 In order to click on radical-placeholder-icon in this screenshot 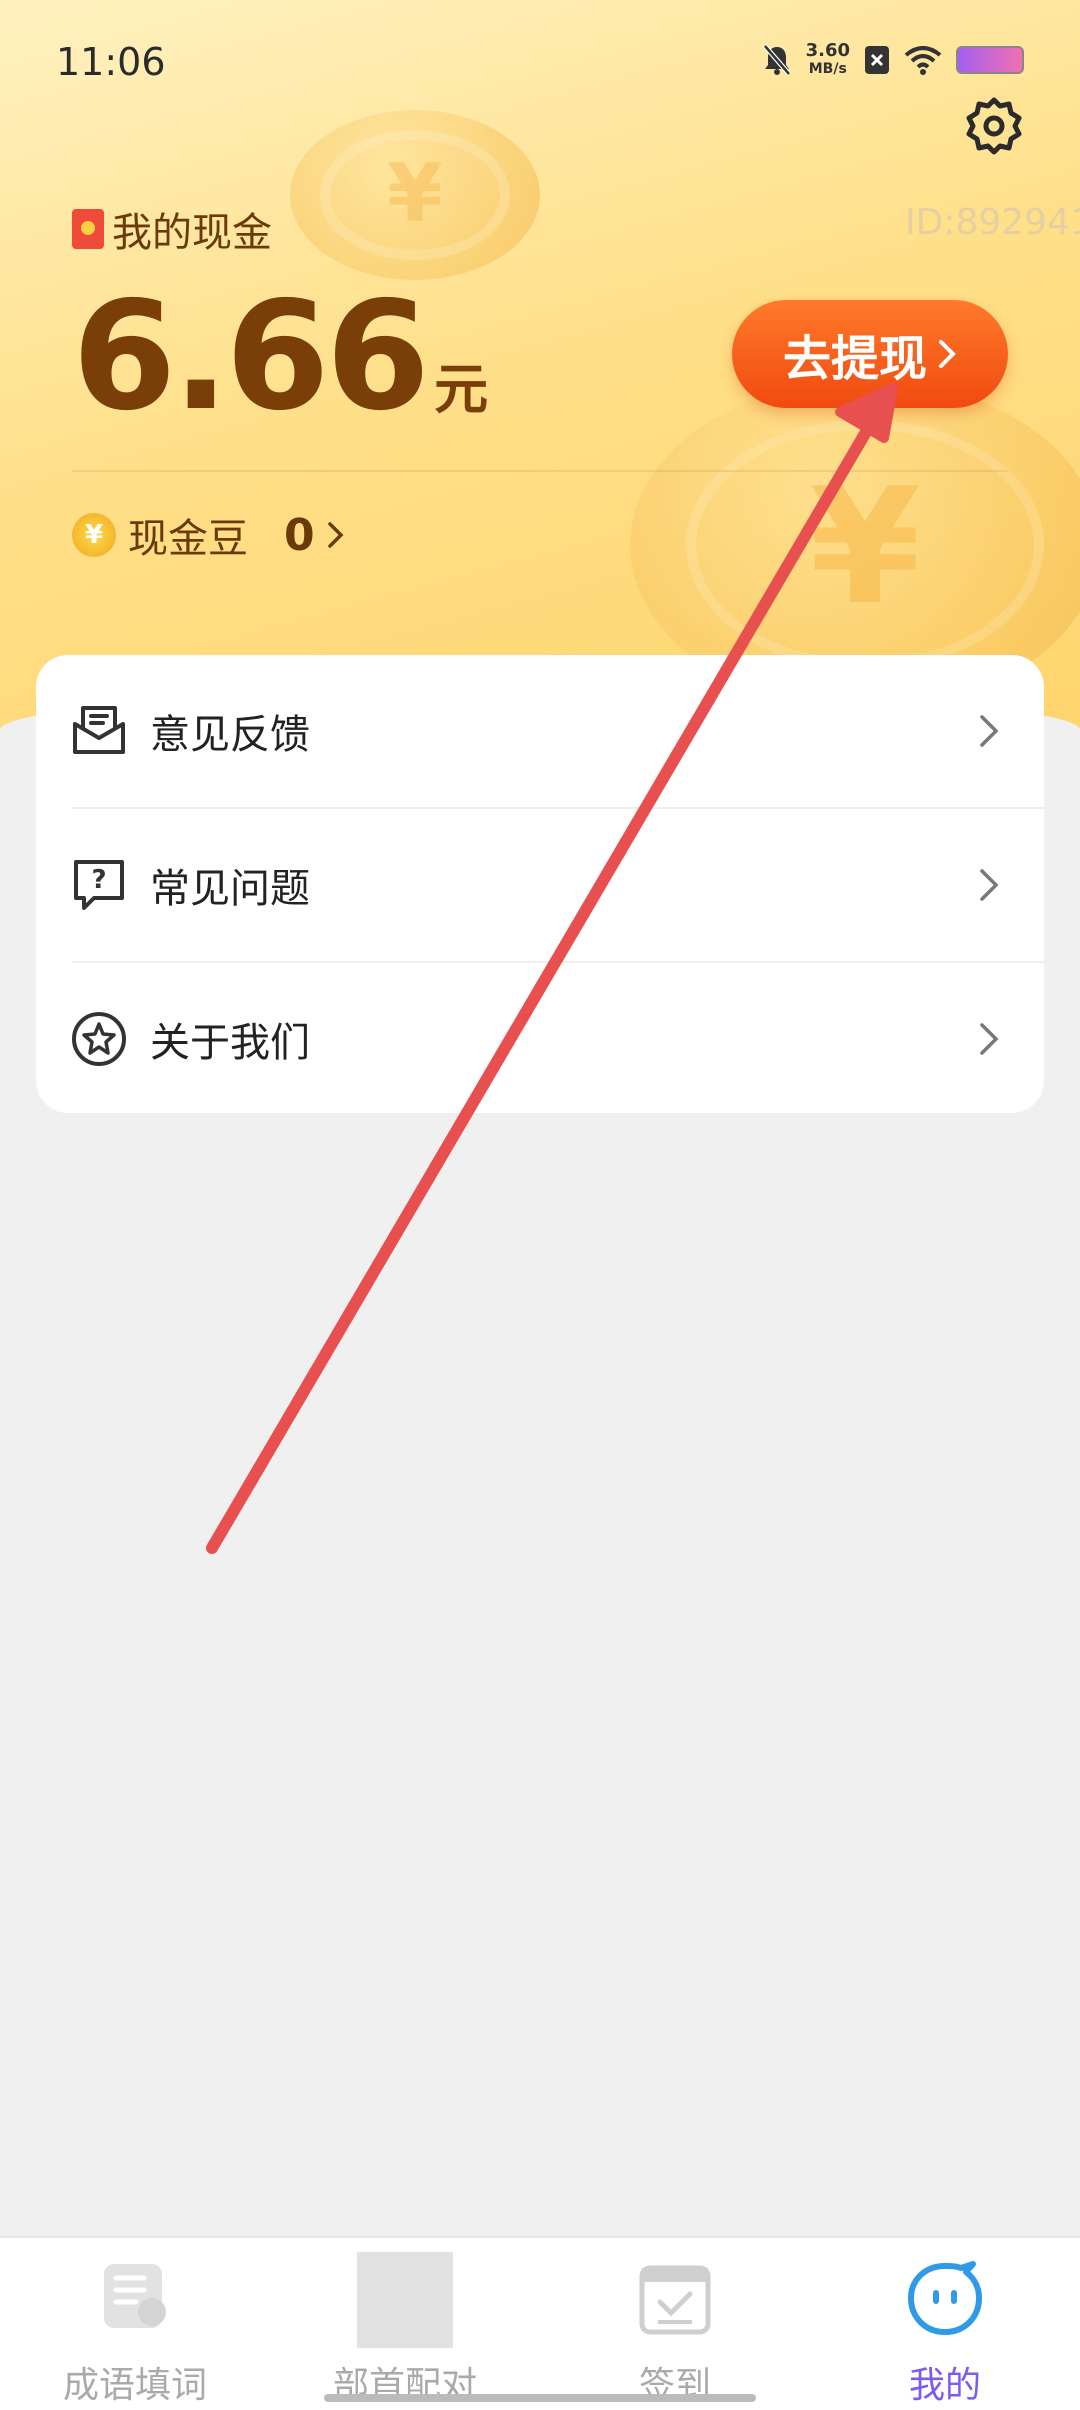, I will do `click(405, 2300)`.